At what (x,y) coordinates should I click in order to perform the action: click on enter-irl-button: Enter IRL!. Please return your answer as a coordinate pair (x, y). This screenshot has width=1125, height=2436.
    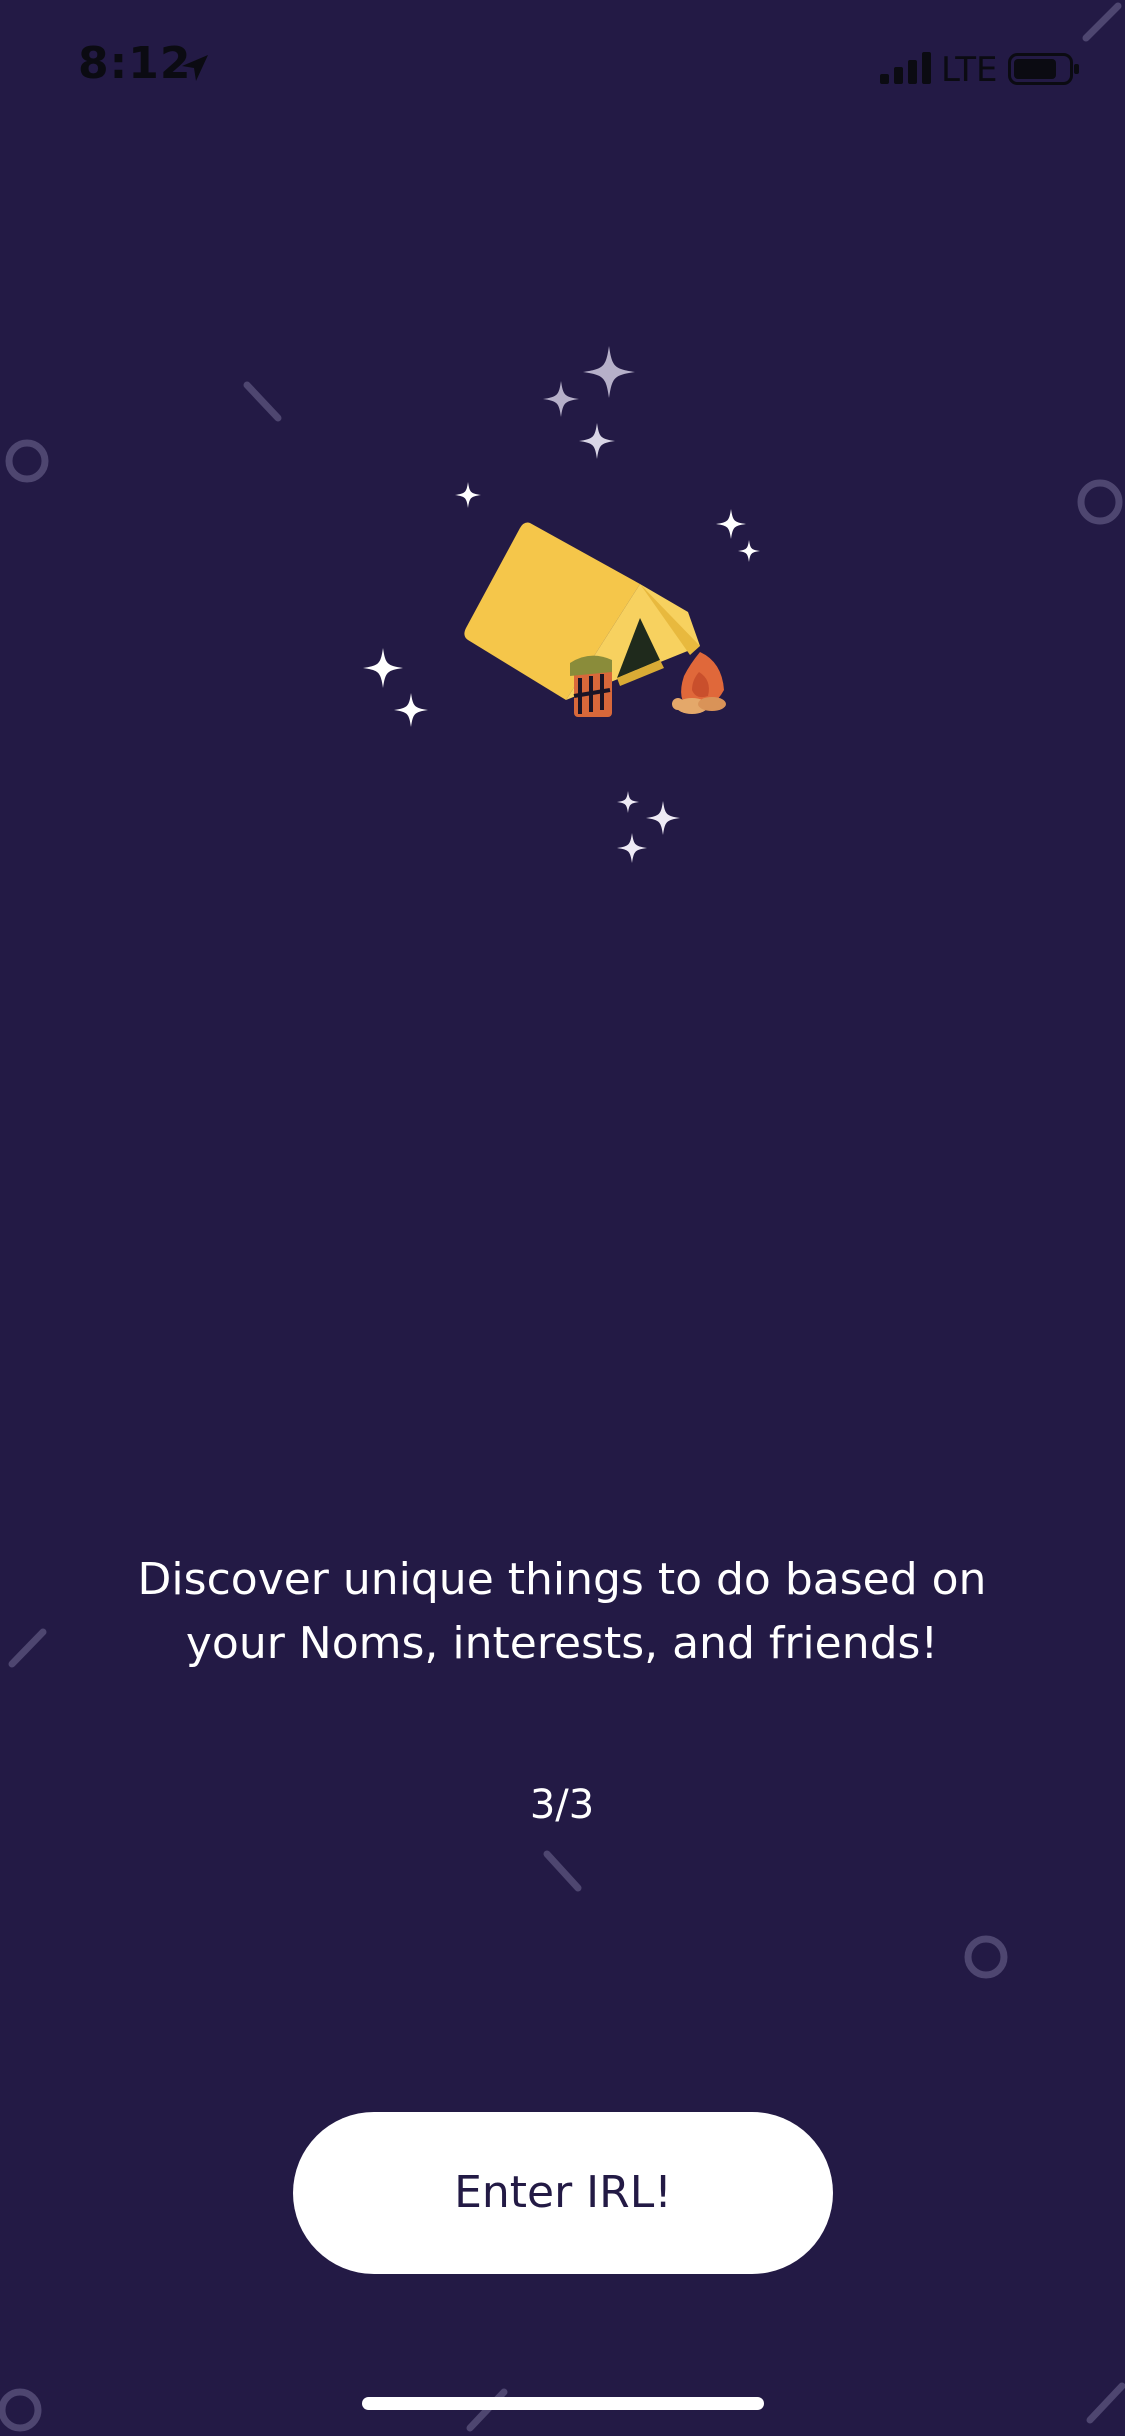
    Looking at the image, I should click on (563, 2193).